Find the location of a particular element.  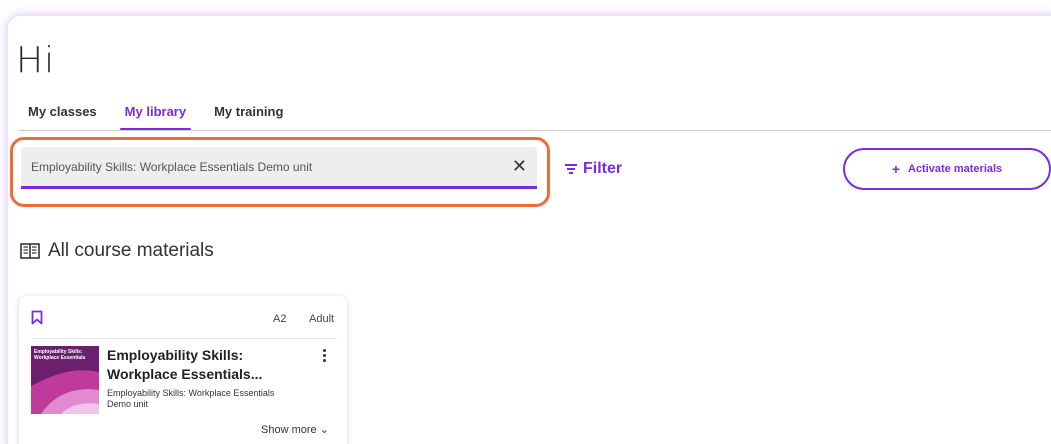

filter-icon is located at coordinates (571, 169).